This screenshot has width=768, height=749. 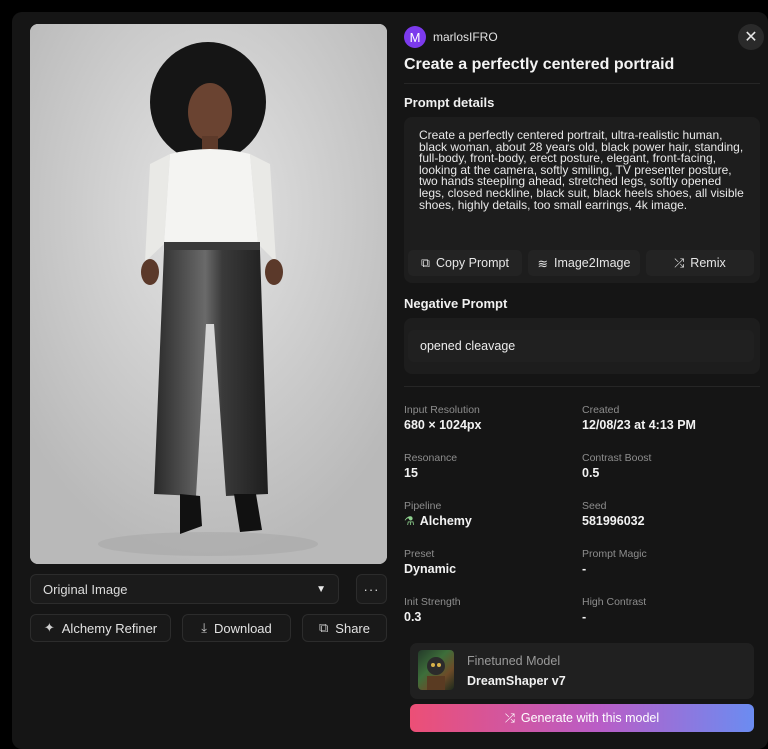 I want to click on image2image-button: ≋ Image2Image, so click(x=584, y=263).